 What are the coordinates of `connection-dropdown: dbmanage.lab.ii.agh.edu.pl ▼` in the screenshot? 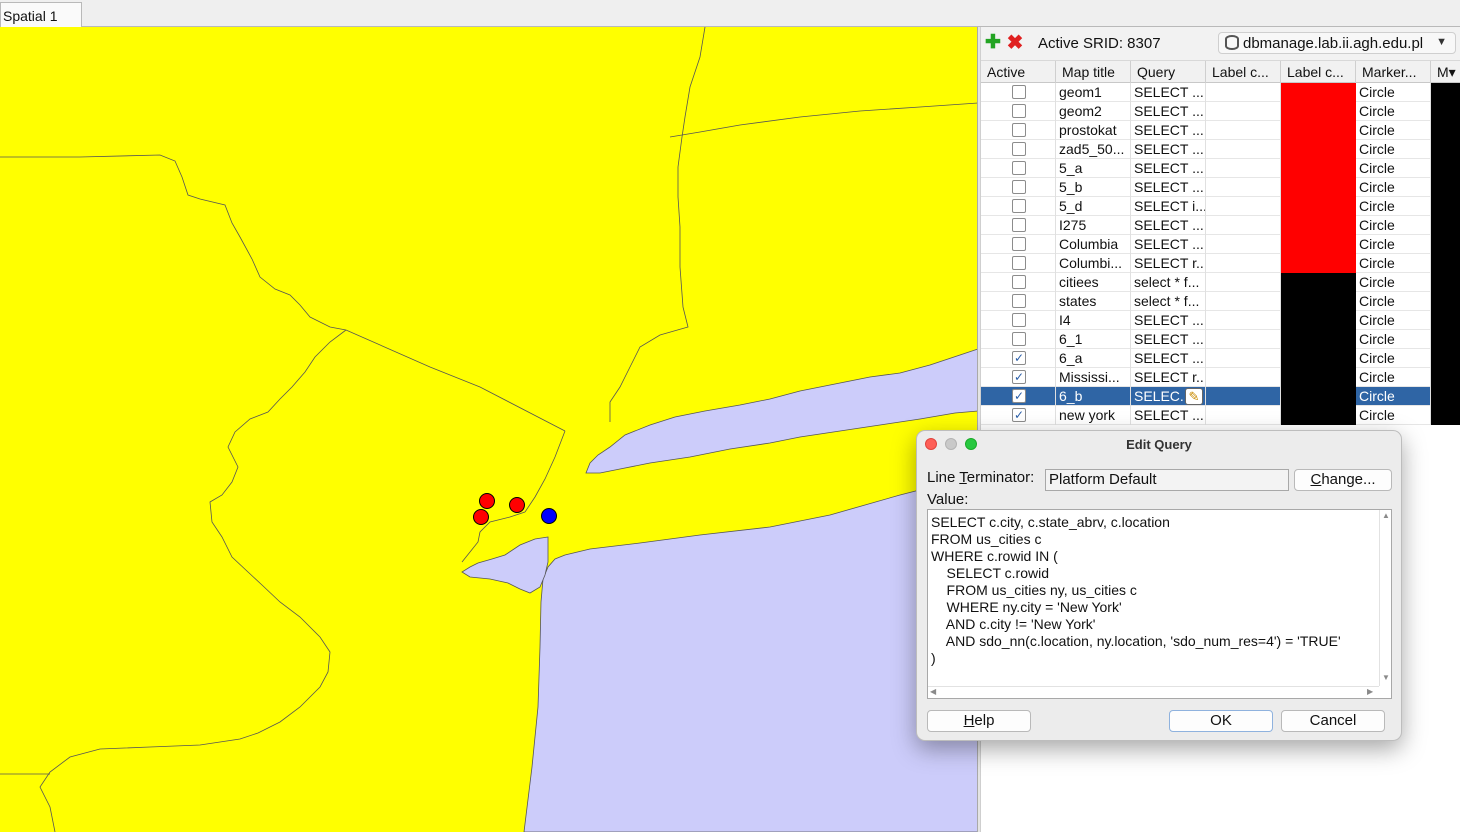 It's located at (1337, 43).